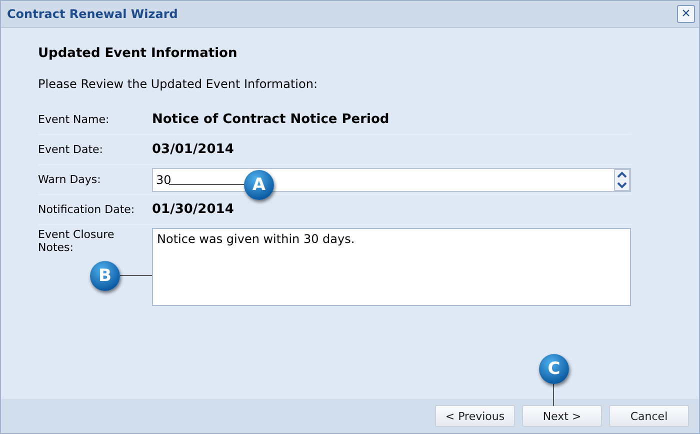 The width and height of the screenshot is (700, 434). I want to click on wizard-button: Cancel, so click(649, 416).